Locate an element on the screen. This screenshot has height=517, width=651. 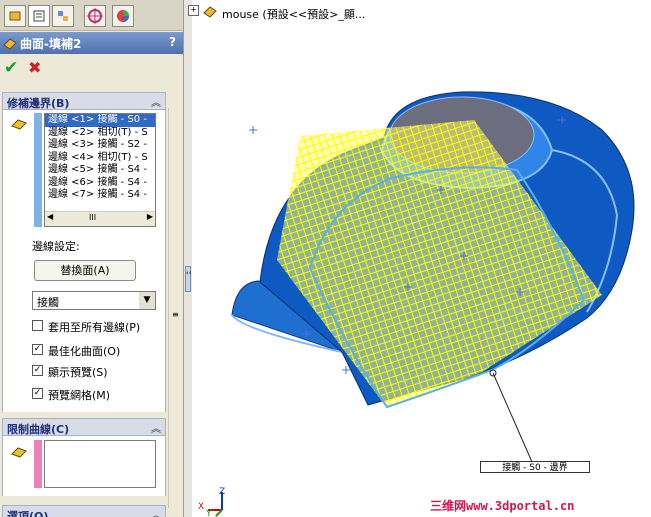
ok-button: ✔ is located at coordinates (11, 68).